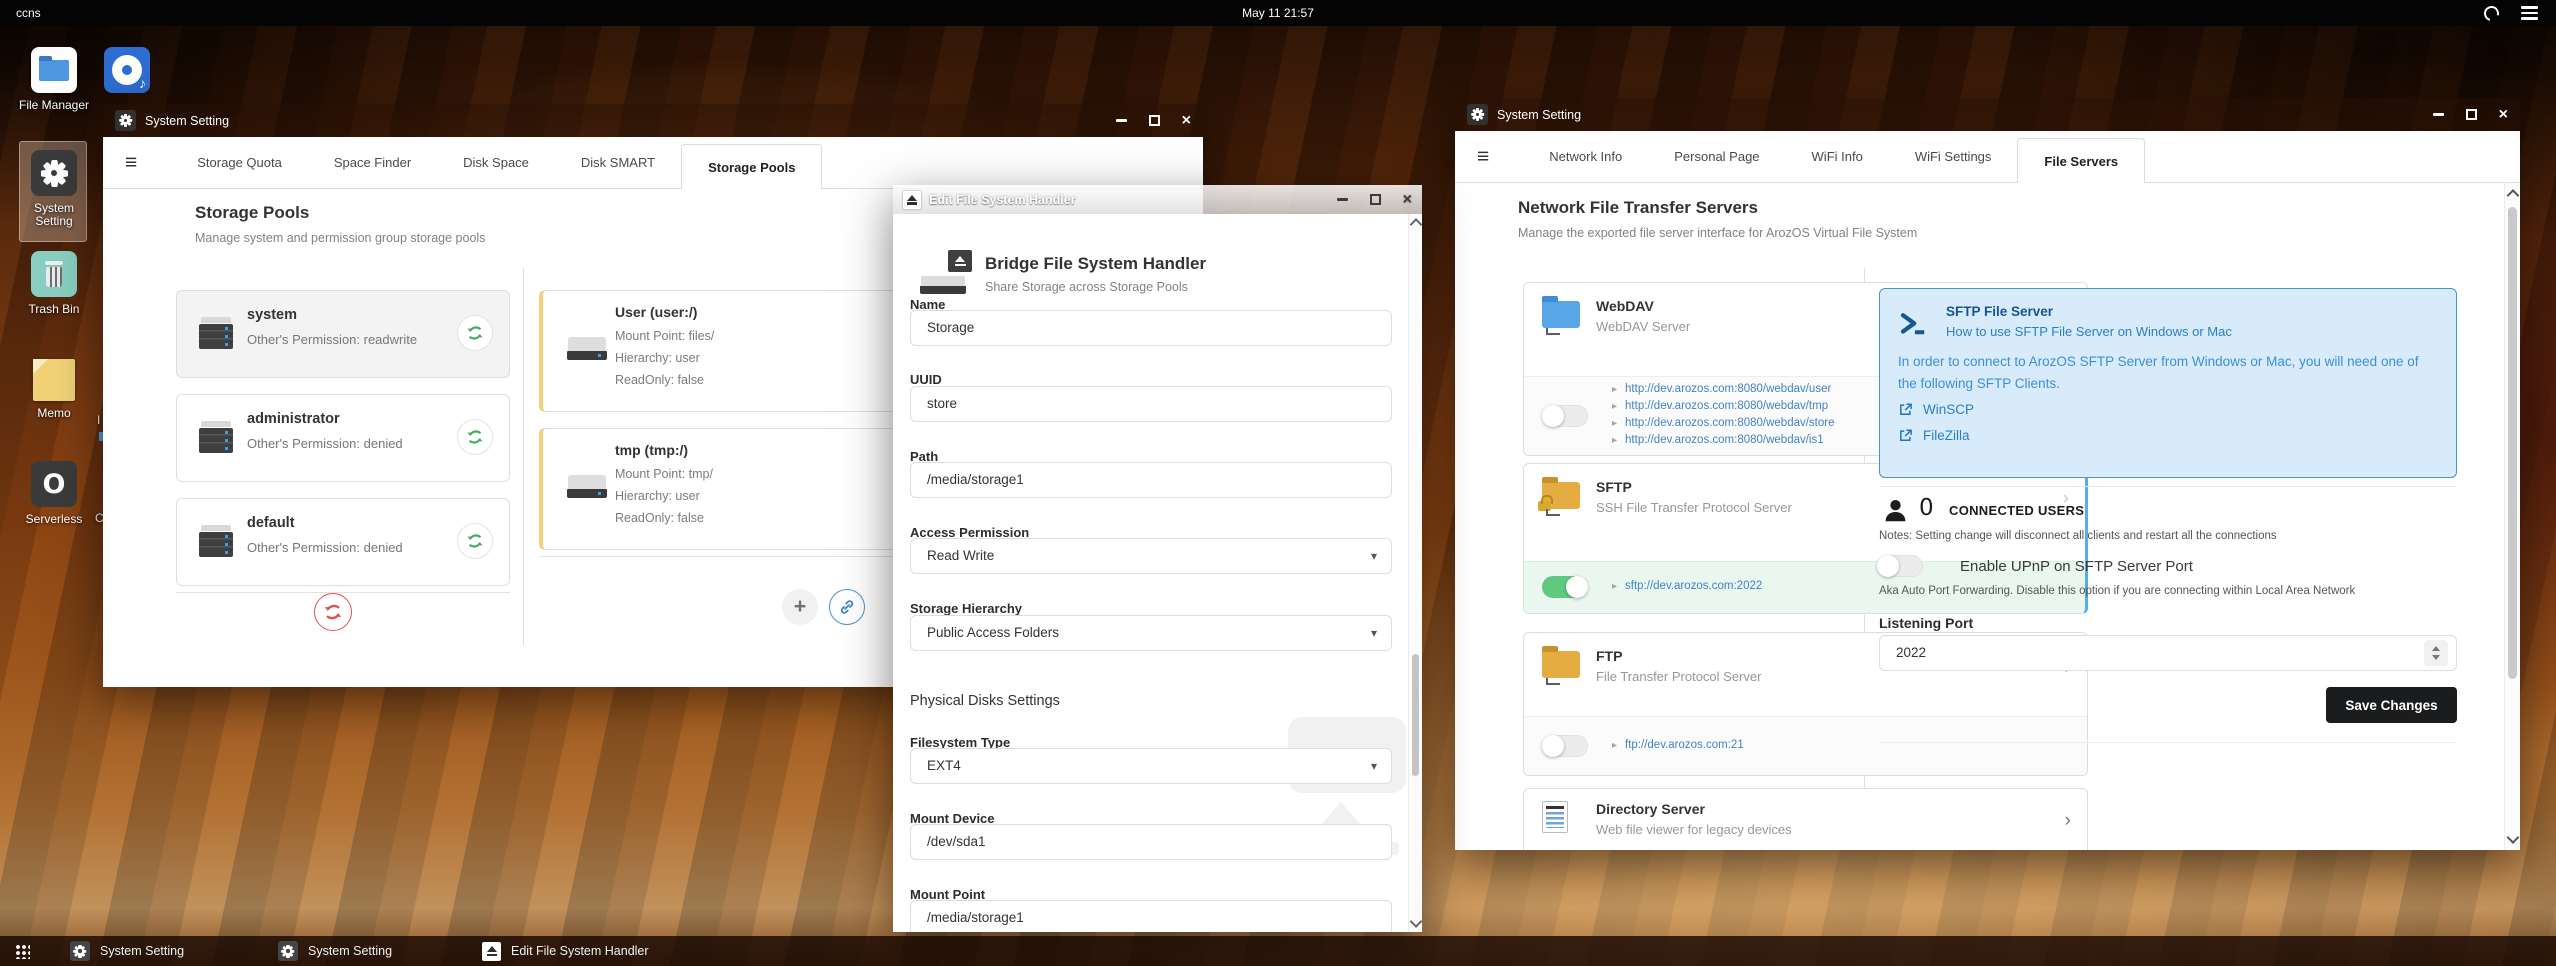 The image size is (2556, 966). Describe the element at coordinates (2391, 705) in the screenshot. I see `save-changes-button: Save Changes` at that location.